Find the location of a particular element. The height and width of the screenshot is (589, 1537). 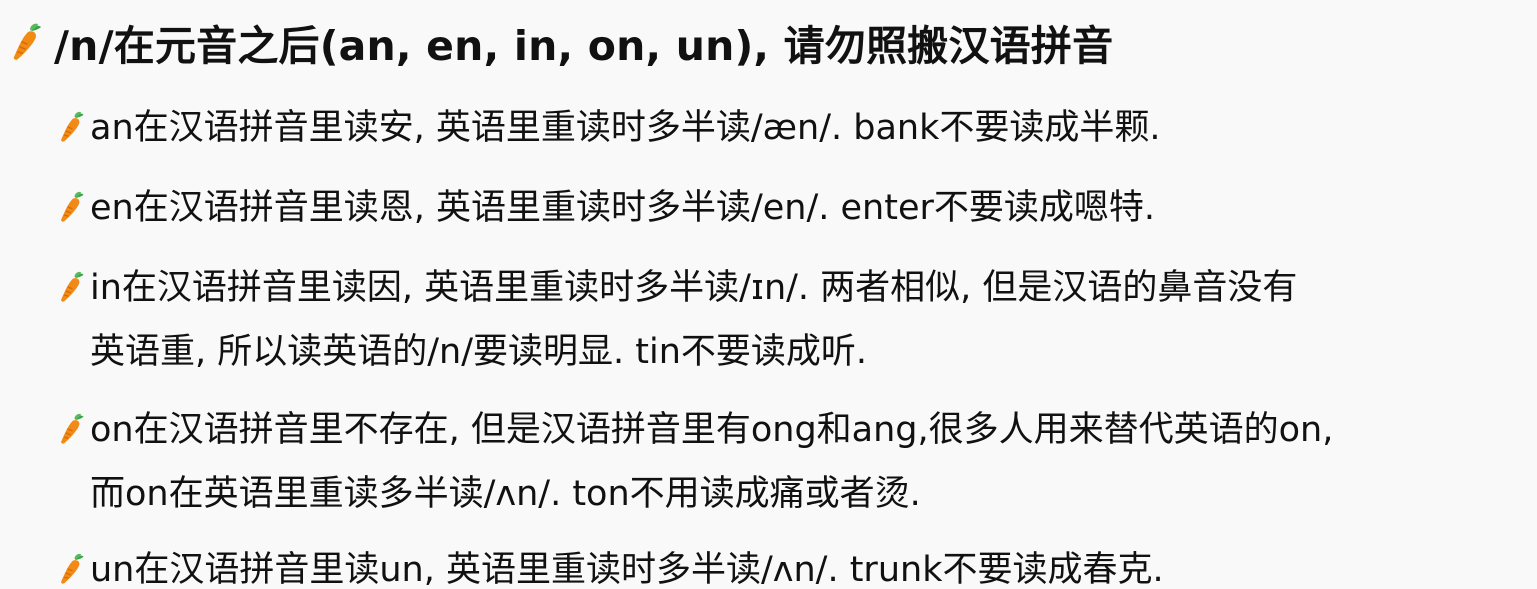

bullet-text: an在汉语拼音里读安, 英语里重读时多半读/æn/. bank不要读成半颗. is located at coordinates (625, 128).